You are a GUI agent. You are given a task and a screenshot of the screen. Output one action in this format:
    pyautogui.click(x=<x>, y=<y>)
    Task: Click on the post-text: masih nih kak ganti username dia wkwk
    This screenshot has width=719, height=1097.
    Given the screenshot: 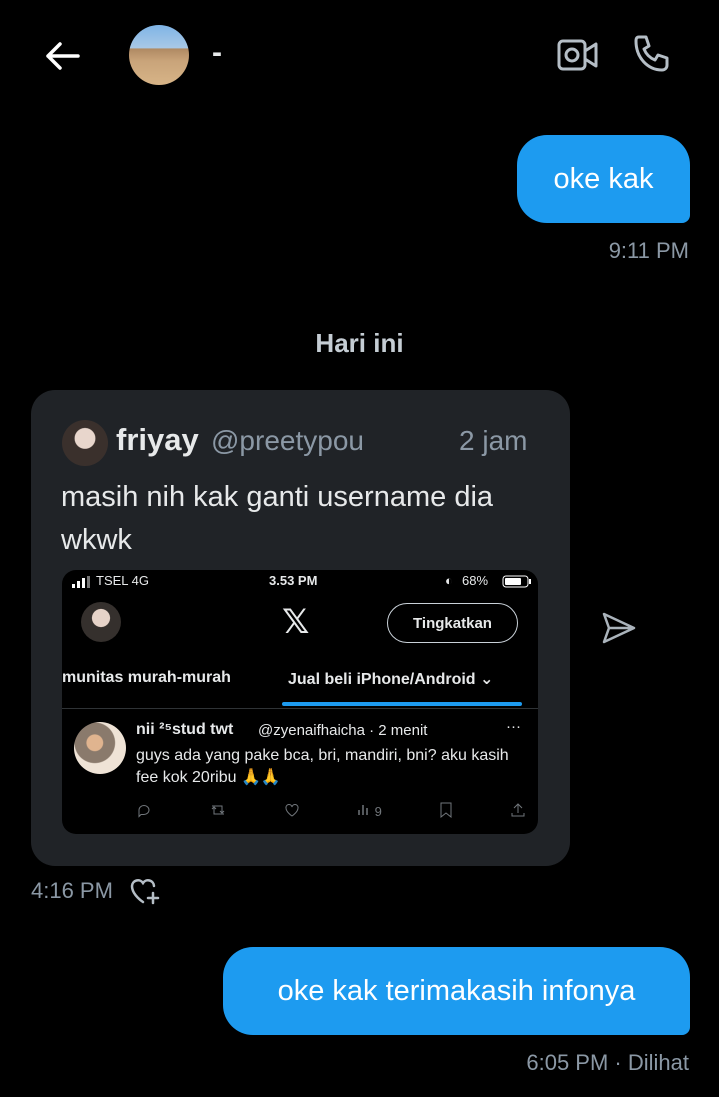 What is the action you would take?
    pyautogui.click(x=277, y=518)
    